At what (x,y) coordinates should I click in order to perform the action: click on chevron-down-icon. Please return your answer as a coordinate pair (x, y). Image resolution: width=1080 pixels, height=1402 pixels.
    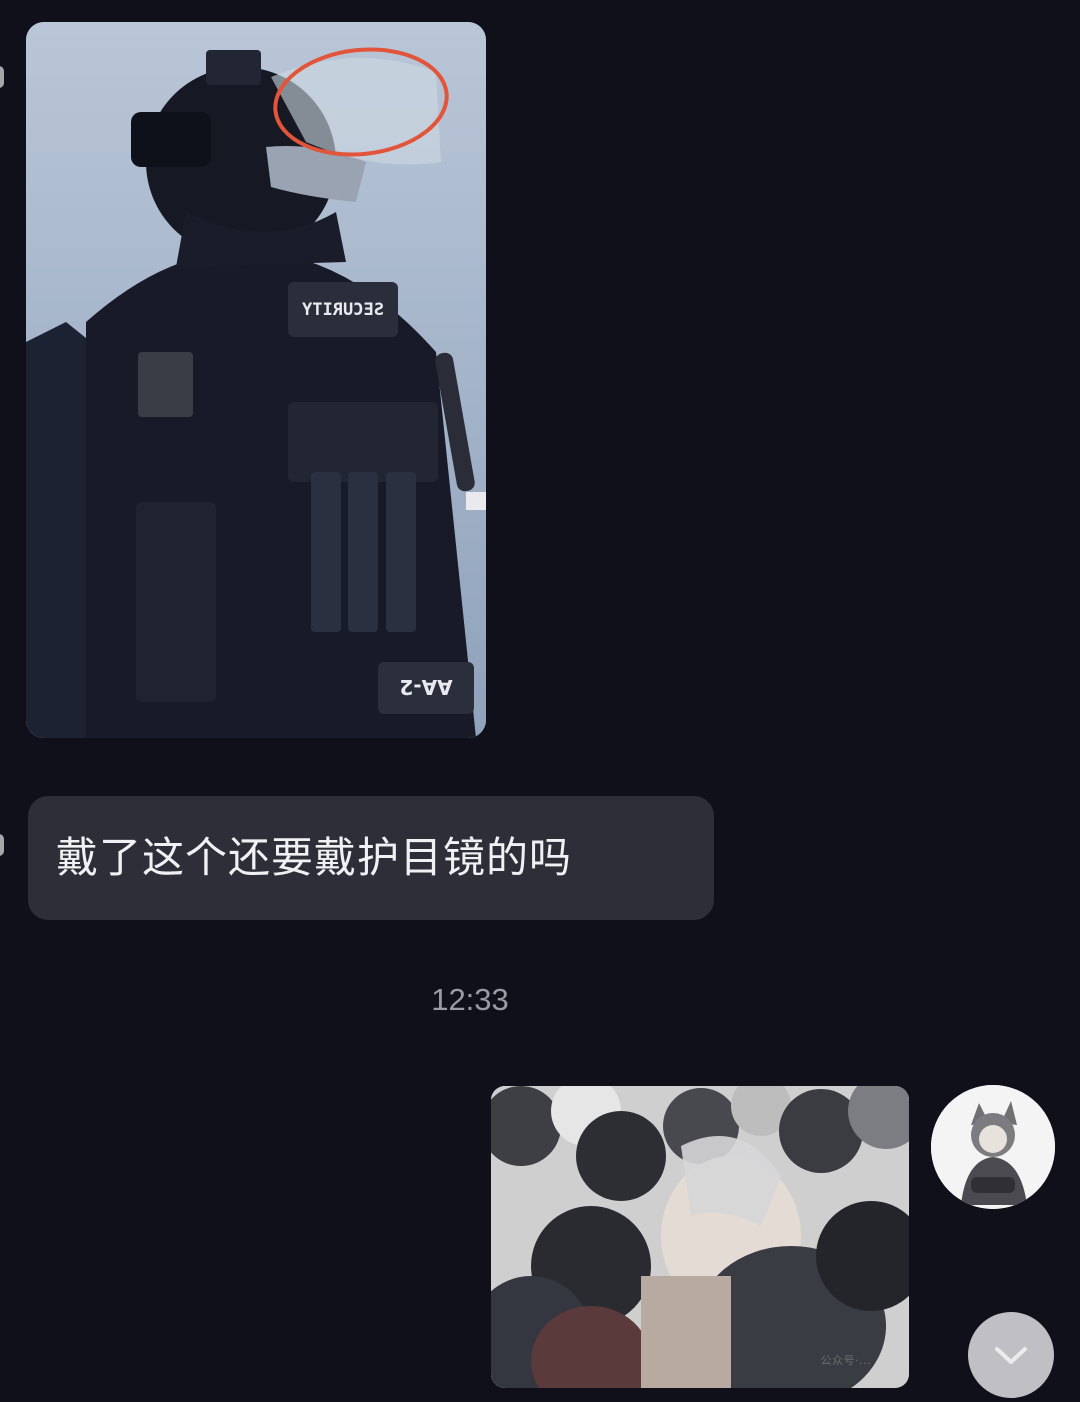
    Looking at the image, I should click on (1011, 1355).